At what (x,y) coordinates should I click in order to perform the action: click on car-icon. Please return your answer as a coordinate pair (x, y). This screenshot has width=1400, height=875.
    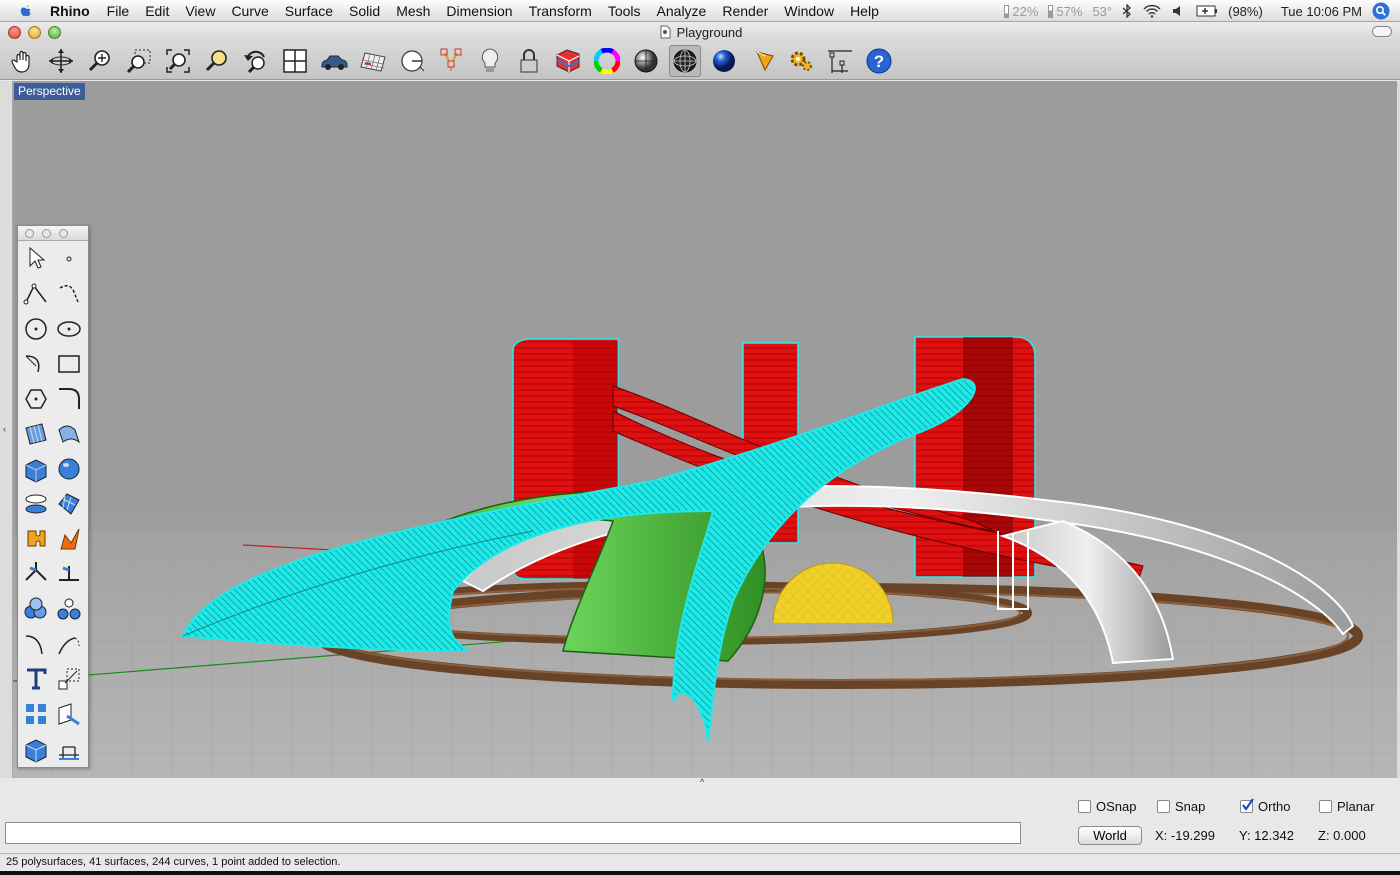
    Looking at the image, I should click on (334, 61).